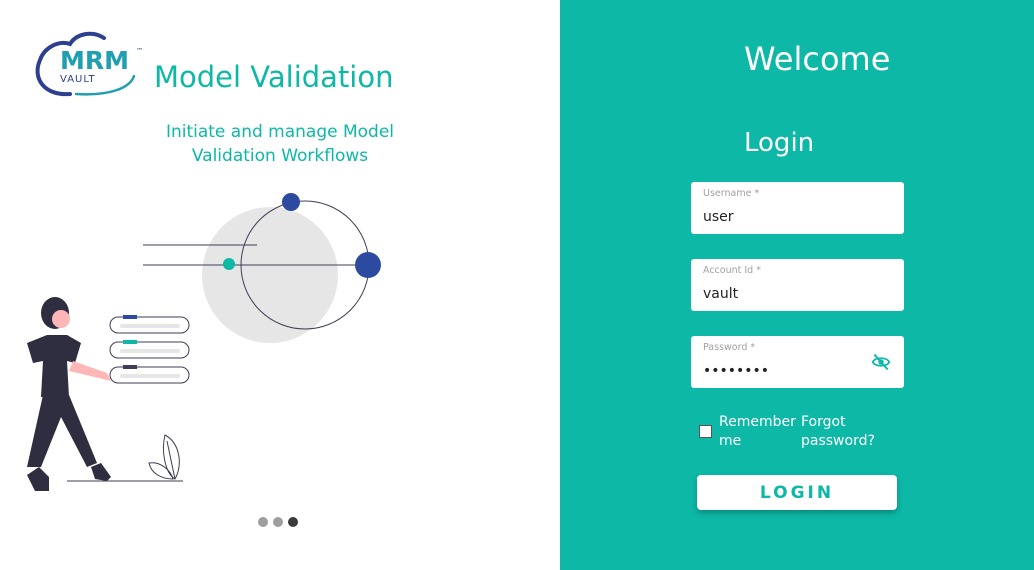  Describe the element at coordinates (761, 432) in the screenshot. I see `remember-me-label: Remember me` at that location.